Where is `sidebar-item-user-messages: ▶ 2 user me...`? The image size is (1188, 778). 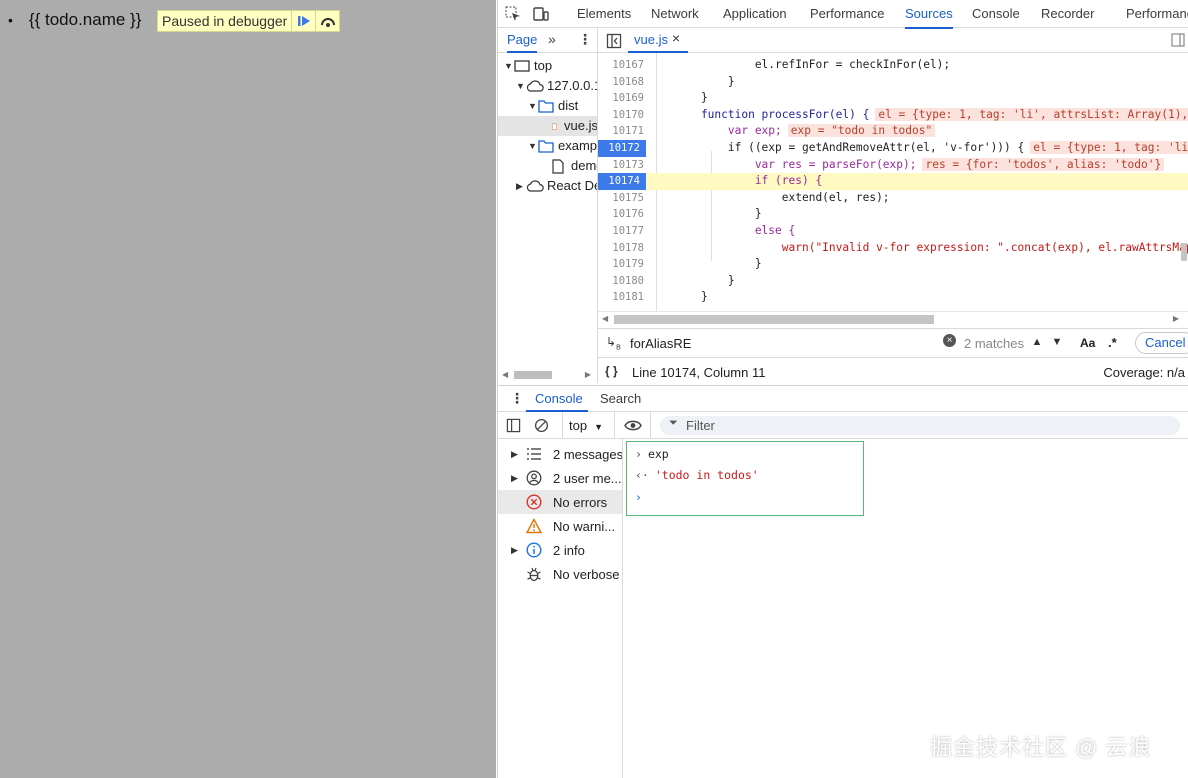 sidebar-item-user-messages: ▶ 2 user me... is located at coordinates (560, 478).